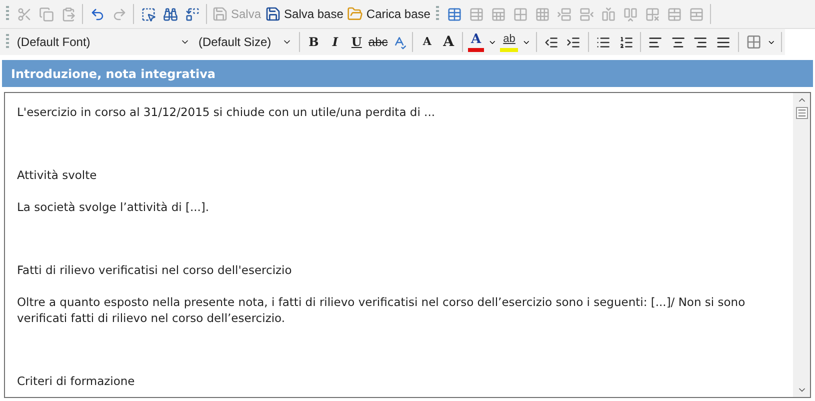 This screenshot has width=815, height=401. Describe the element at coordinates (355, 14) in the screenshot. I see `folder-icon` at that location.